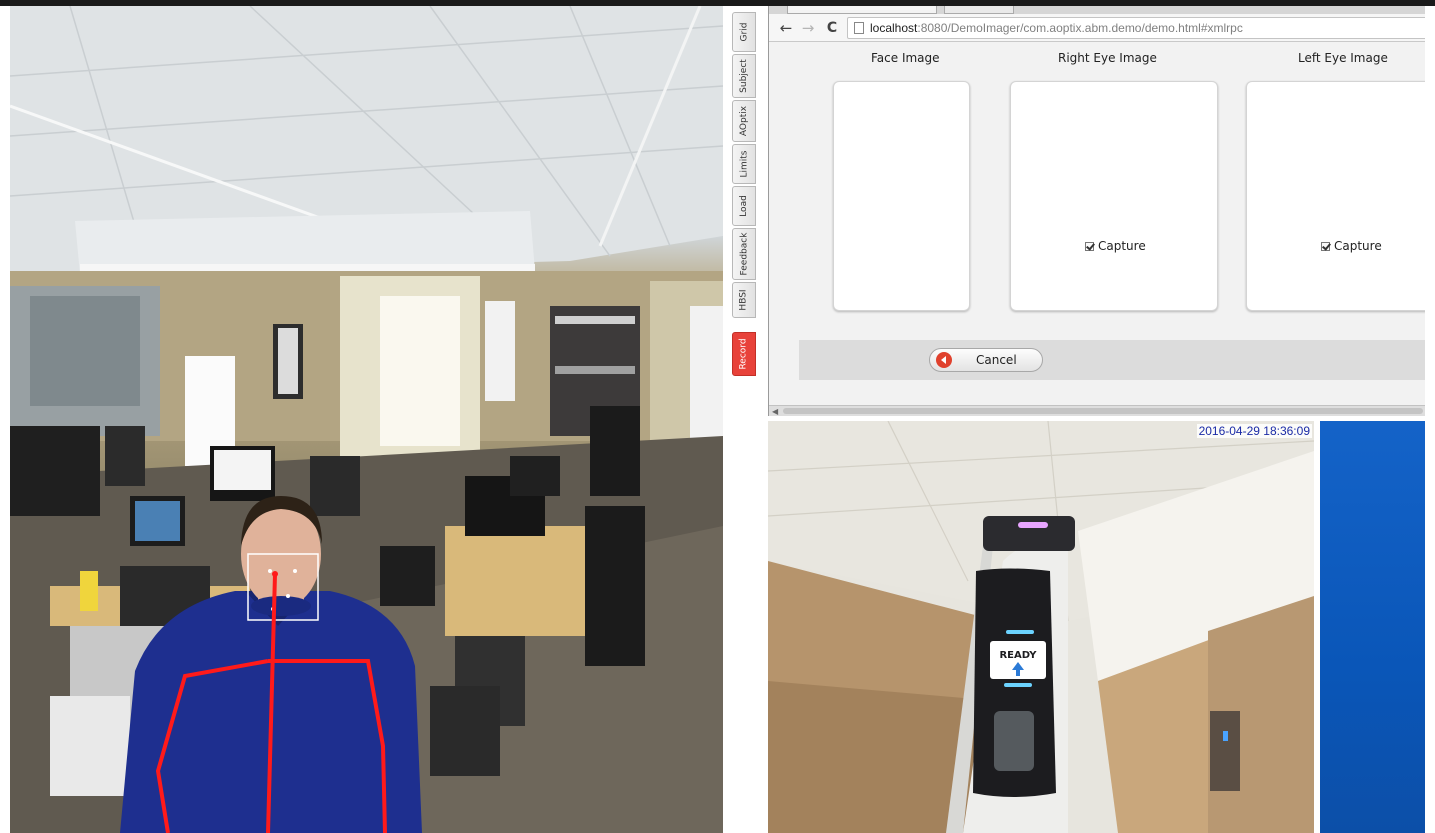 The image size is (1435, 833). Describe the element at coordinates (744, 121) in the screenshot. I see `tab-aoptix: AOptix` at that location.